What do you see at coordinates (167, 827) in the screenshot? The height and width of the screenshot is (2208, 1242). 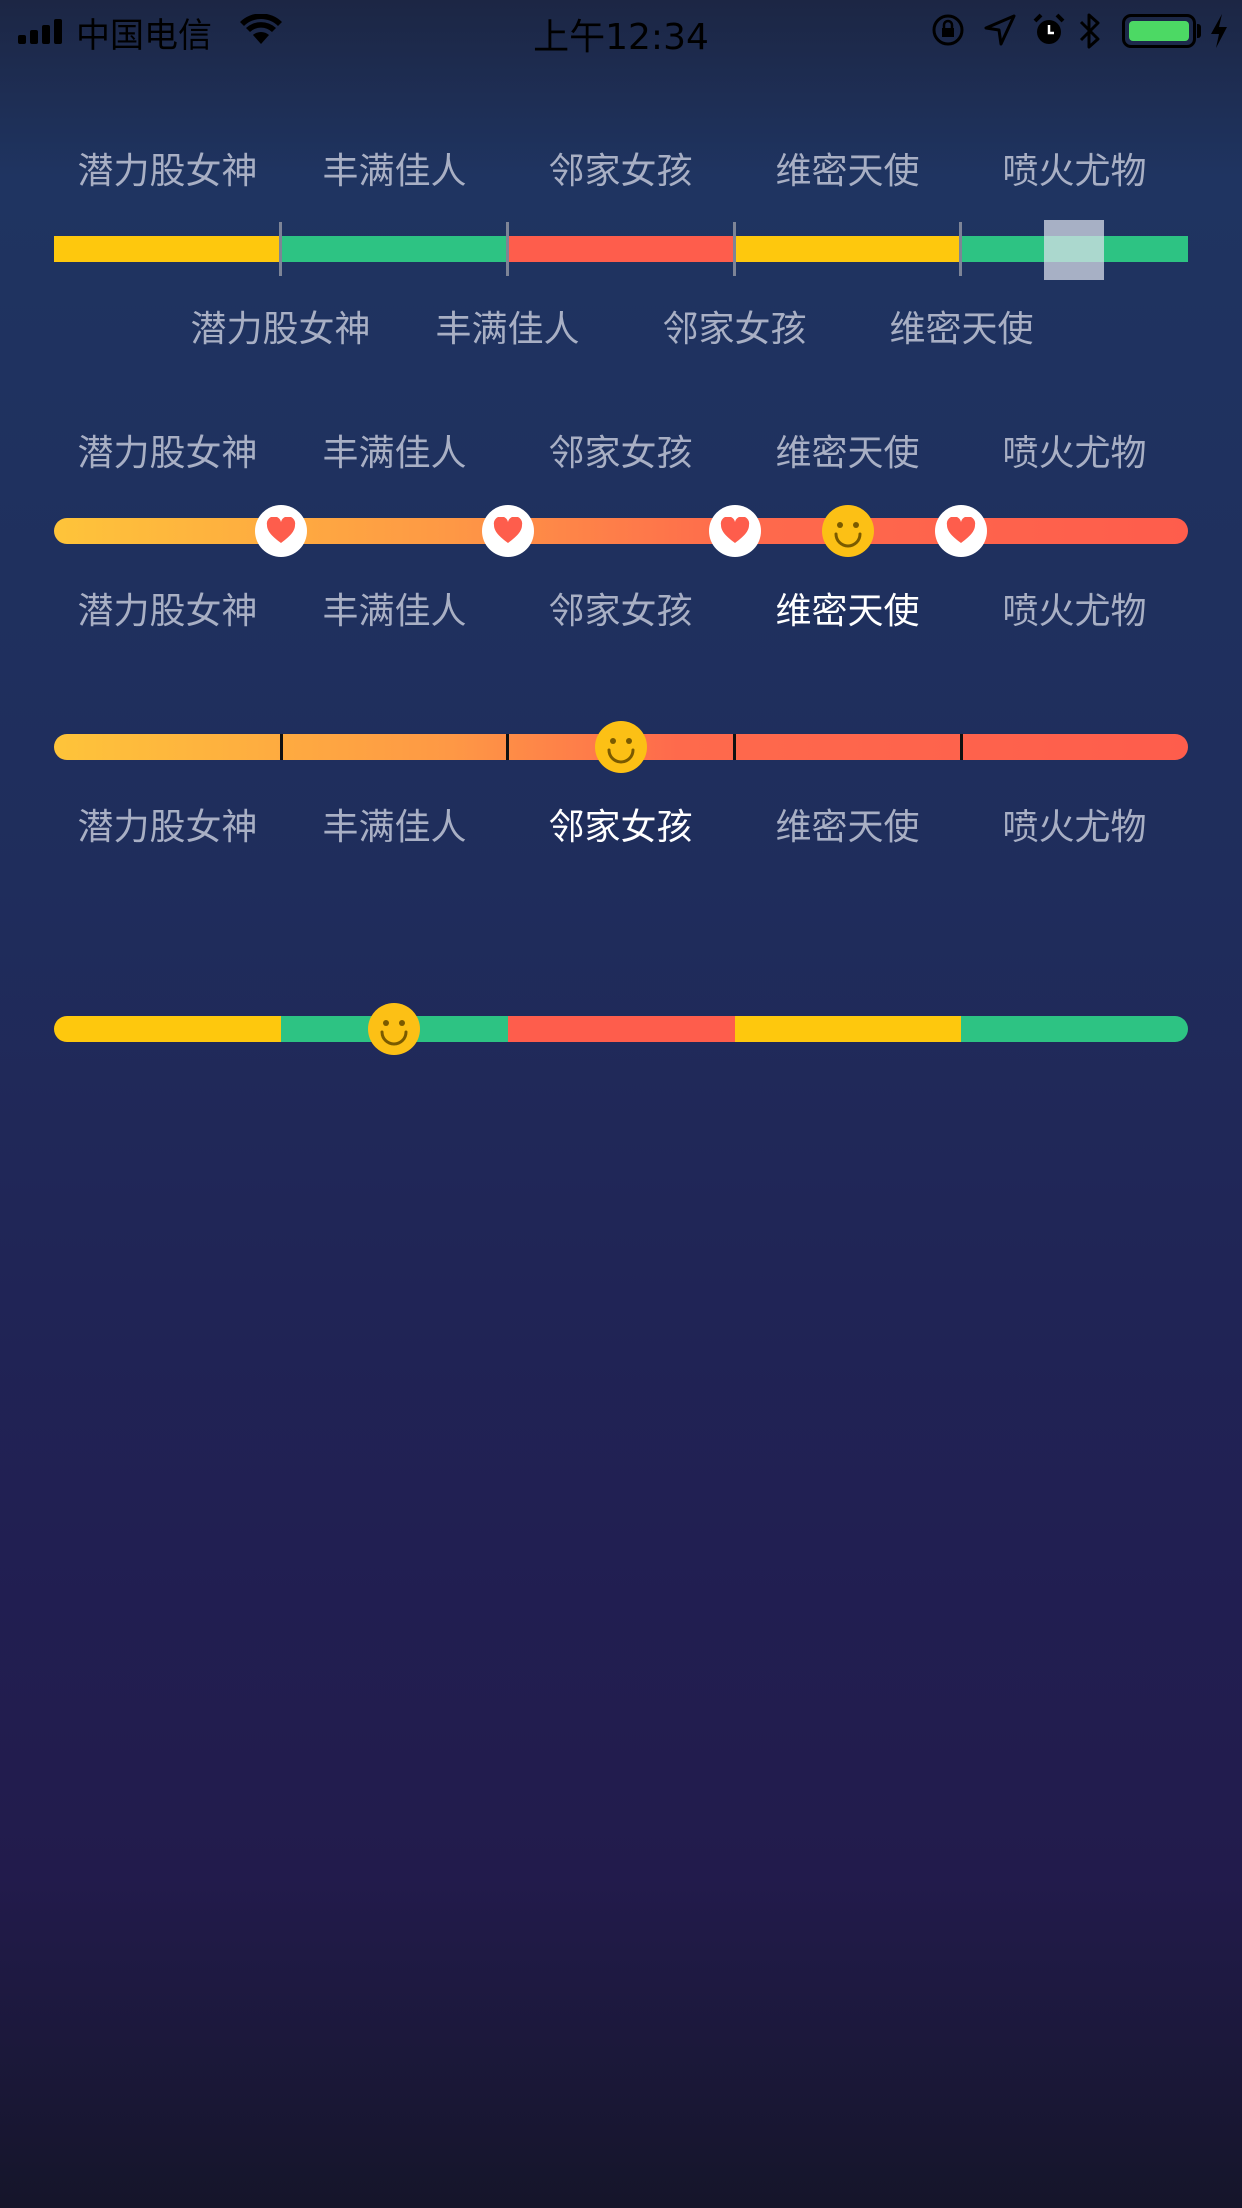 I see `slider3-label-1: 潜力股女神` at bounding box center [167, 827].